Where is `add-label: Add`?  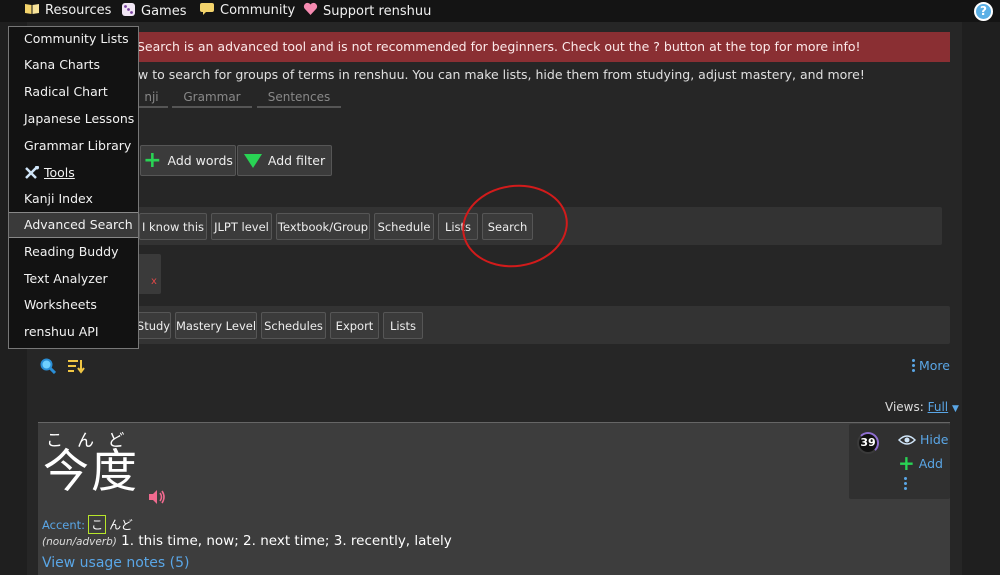
add-label: Add is located at coordinates (930, 463).